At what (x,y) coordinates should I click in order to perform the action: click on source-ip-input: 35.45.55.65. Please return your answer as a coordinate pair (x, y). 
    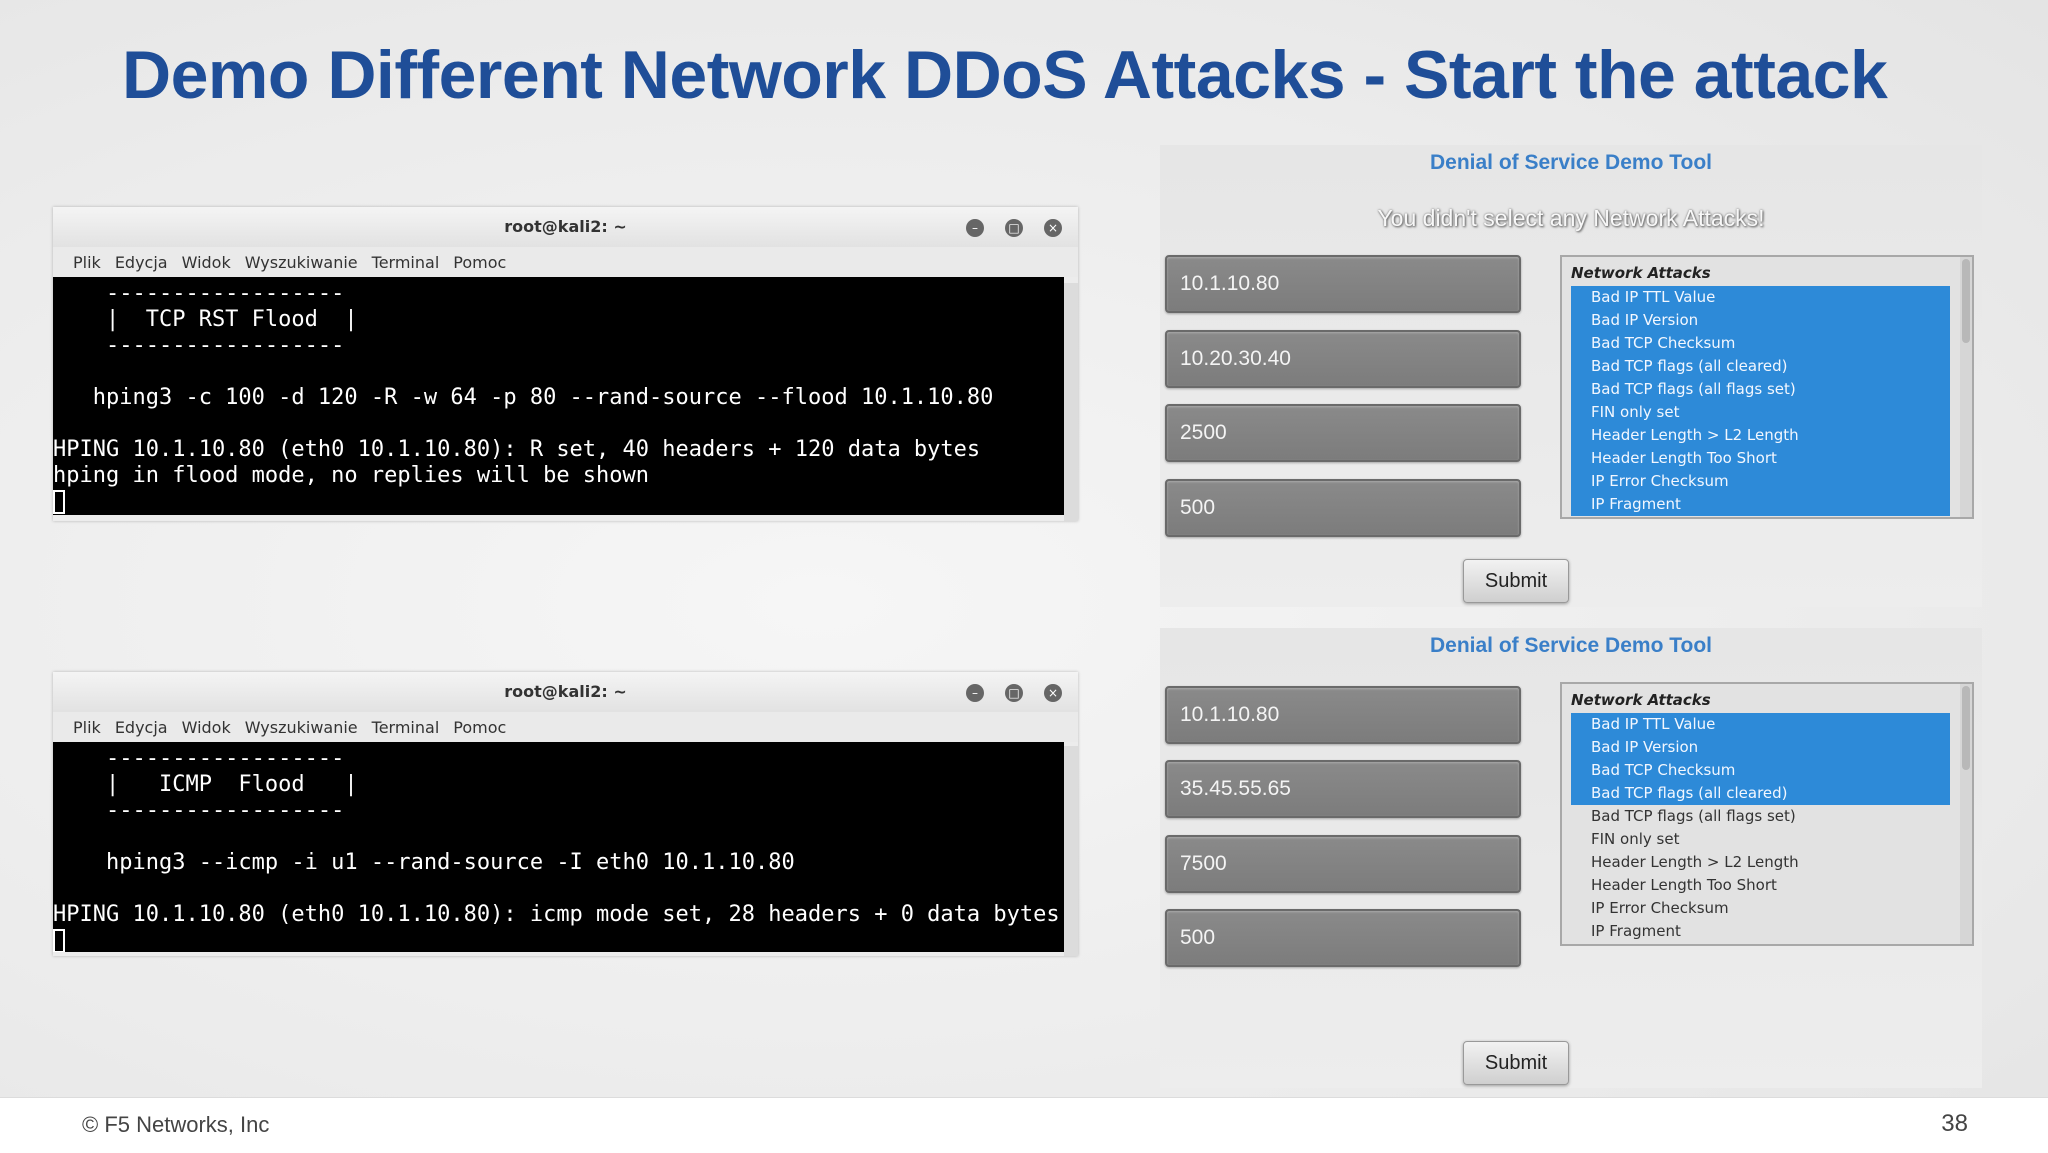
    Looking at the image, I should click on (1343, 789).